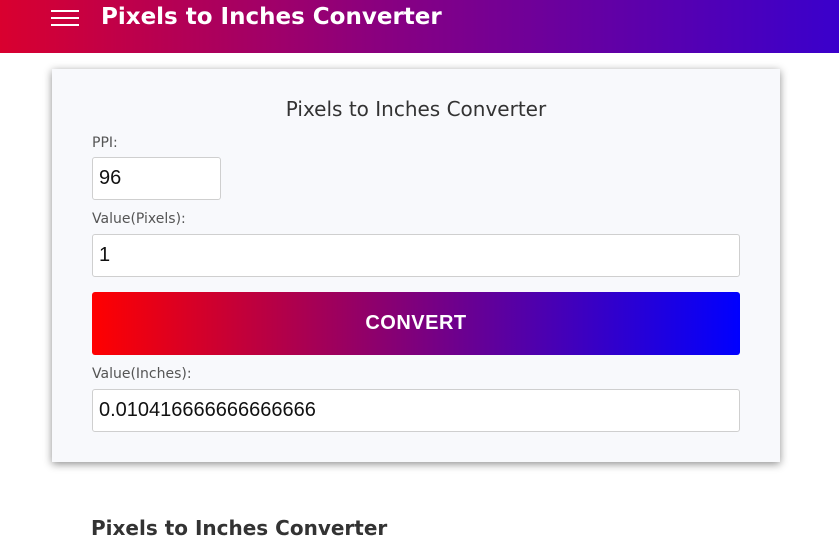 The height and width of the screenshot is (540, 839). Describe the element at coordinates (416, 109) in the screenshot. I see `converter-title: Pixels to Inches Converter` at that location.